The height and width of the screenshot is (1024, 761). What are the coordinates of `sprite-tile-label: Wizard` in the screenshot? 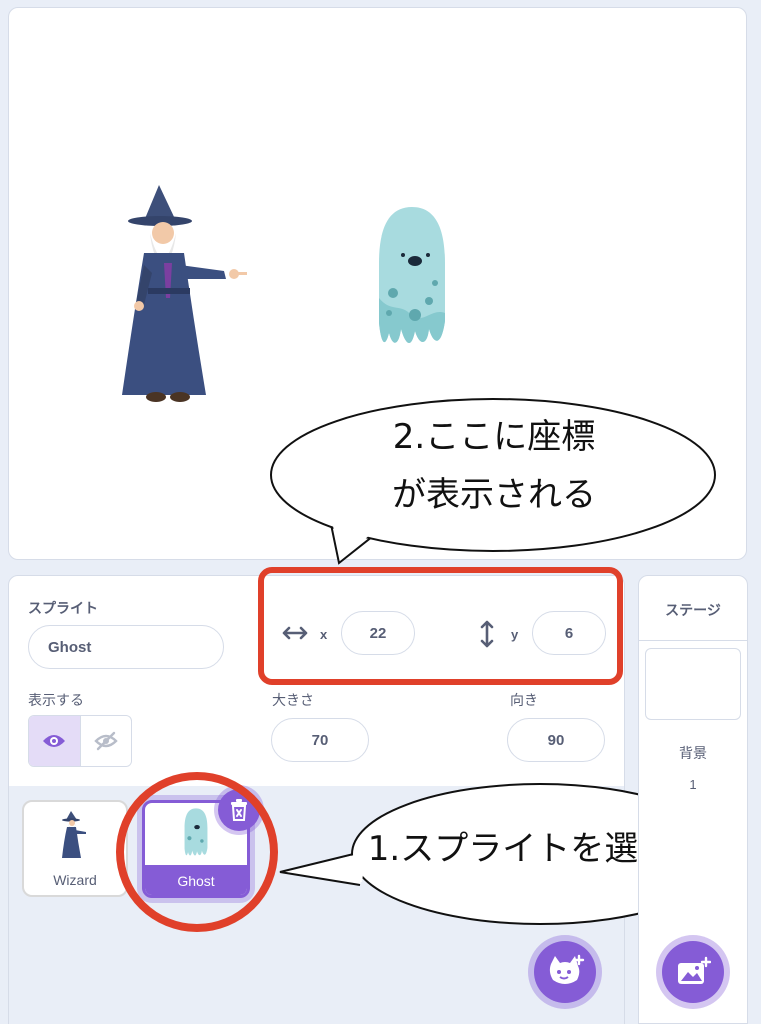 It's located at (75, 880).